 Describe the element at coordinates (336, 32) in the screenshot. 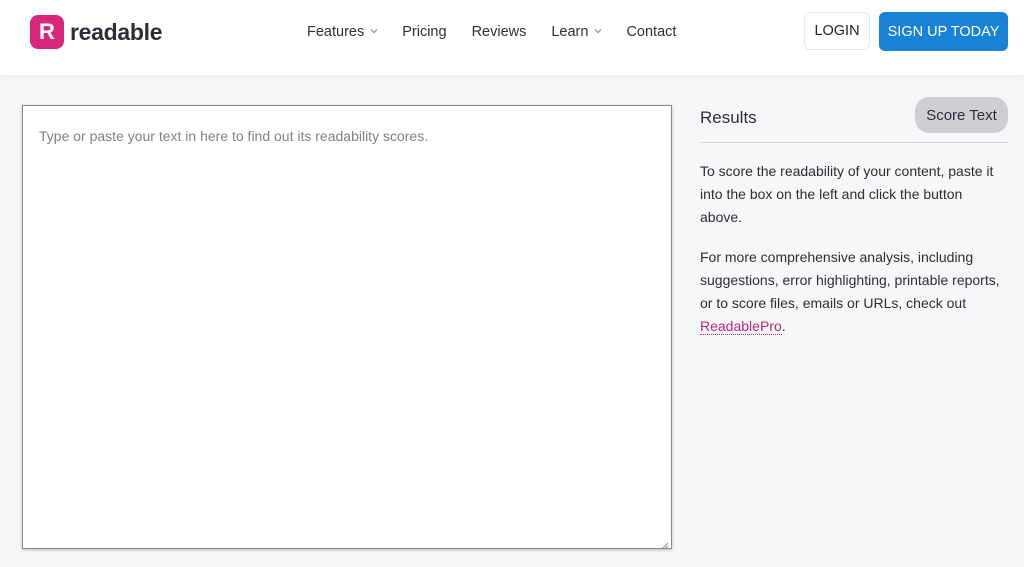

I see `nav-item-label: Features` at that location.